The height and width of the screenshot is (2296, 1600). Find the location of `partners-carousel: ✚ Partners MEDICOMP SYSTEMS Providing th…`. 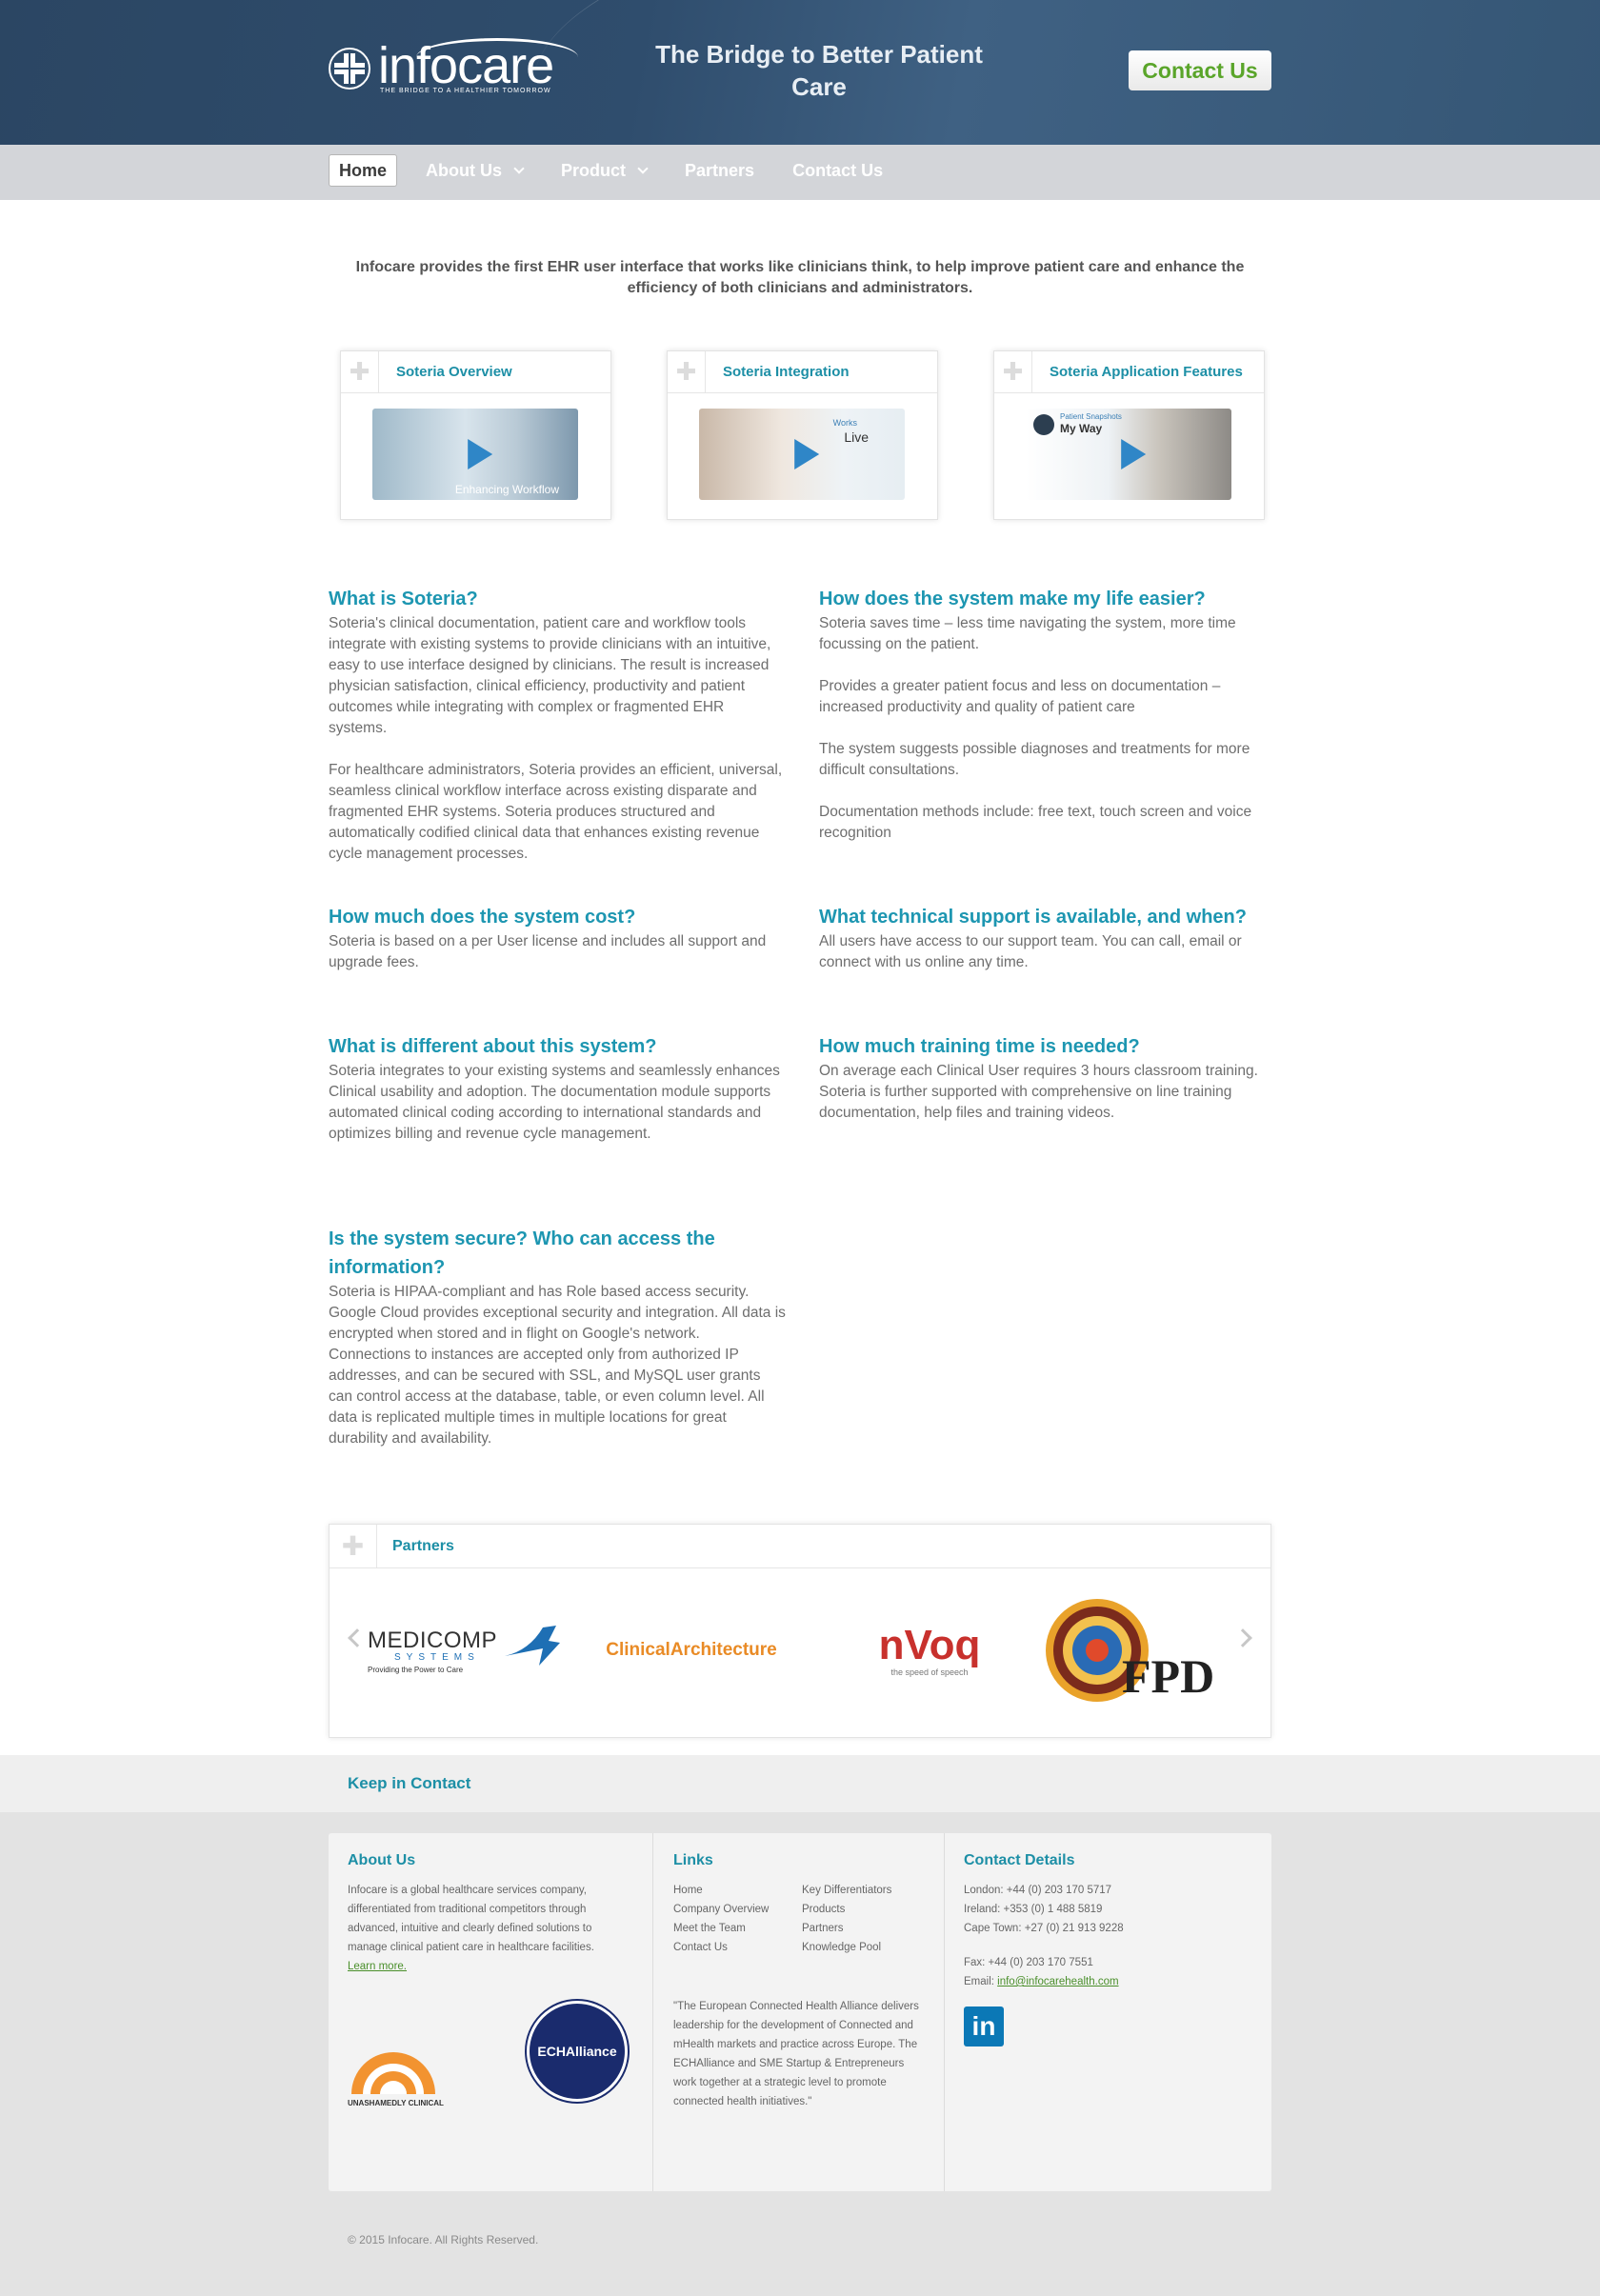

partners-carousel: ✚ Partners MEDICOMP SYSTEMS Providing th… is located at coordinates (800, 1631).